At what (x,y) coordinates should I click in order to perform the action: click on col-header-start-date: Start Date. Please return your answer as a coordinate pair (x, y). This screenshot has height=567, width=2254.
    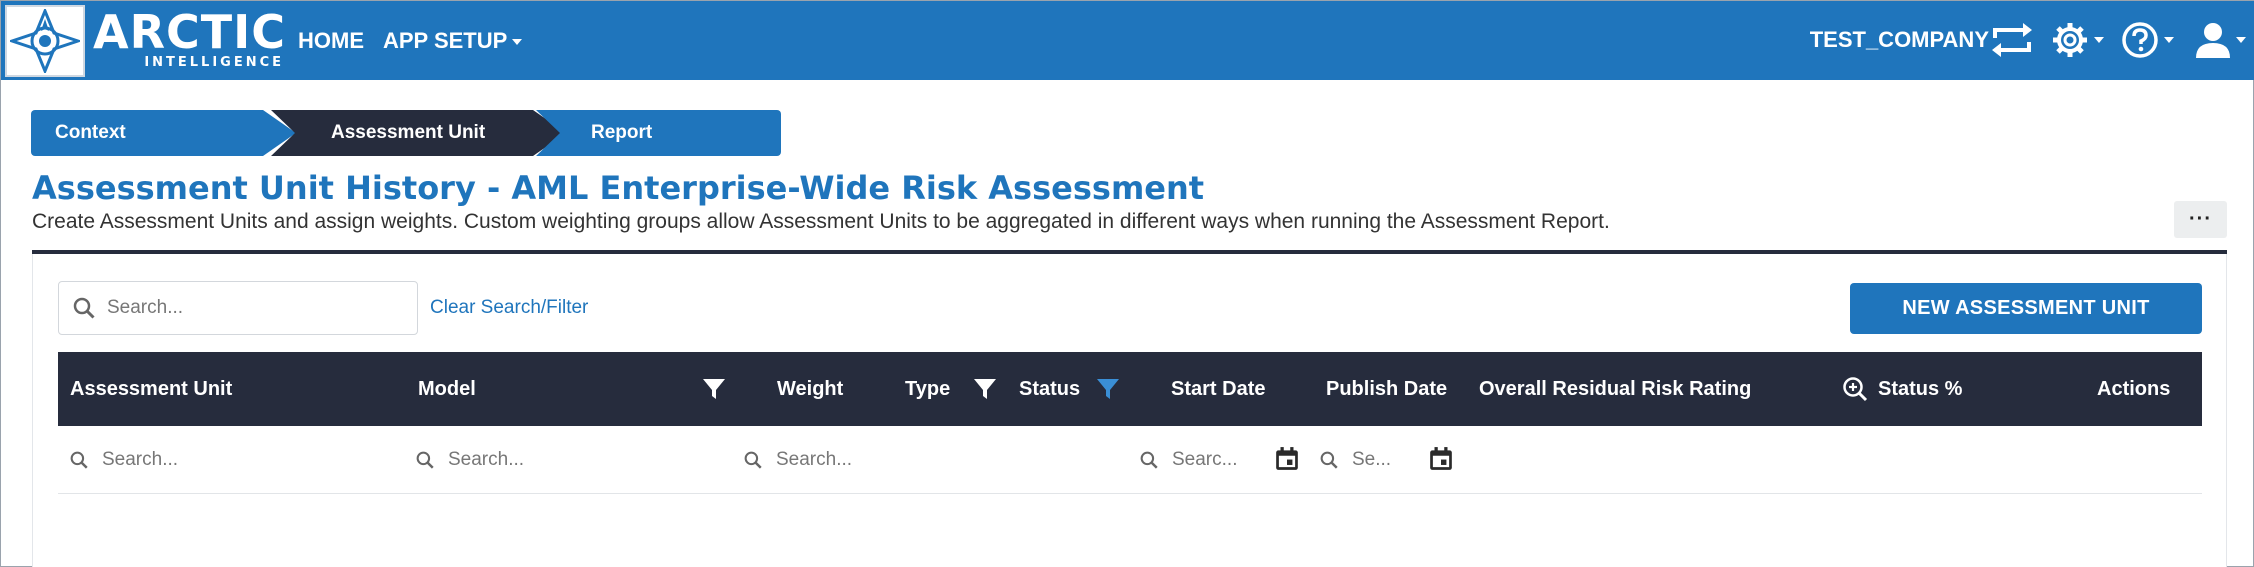
    Looking at the image, I should click on (1218, 389).